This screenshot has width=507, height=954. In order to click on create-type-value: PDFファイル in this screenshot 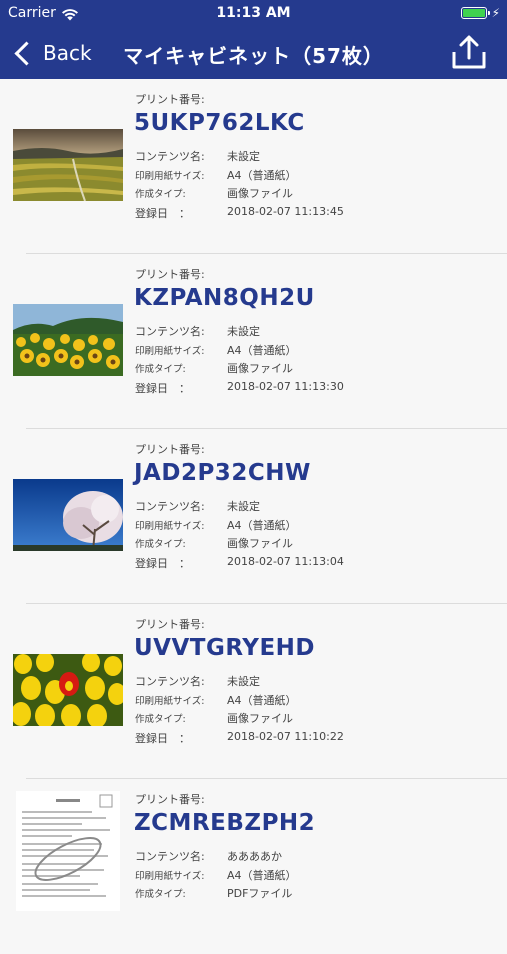, I will do `click(260, 893)`.